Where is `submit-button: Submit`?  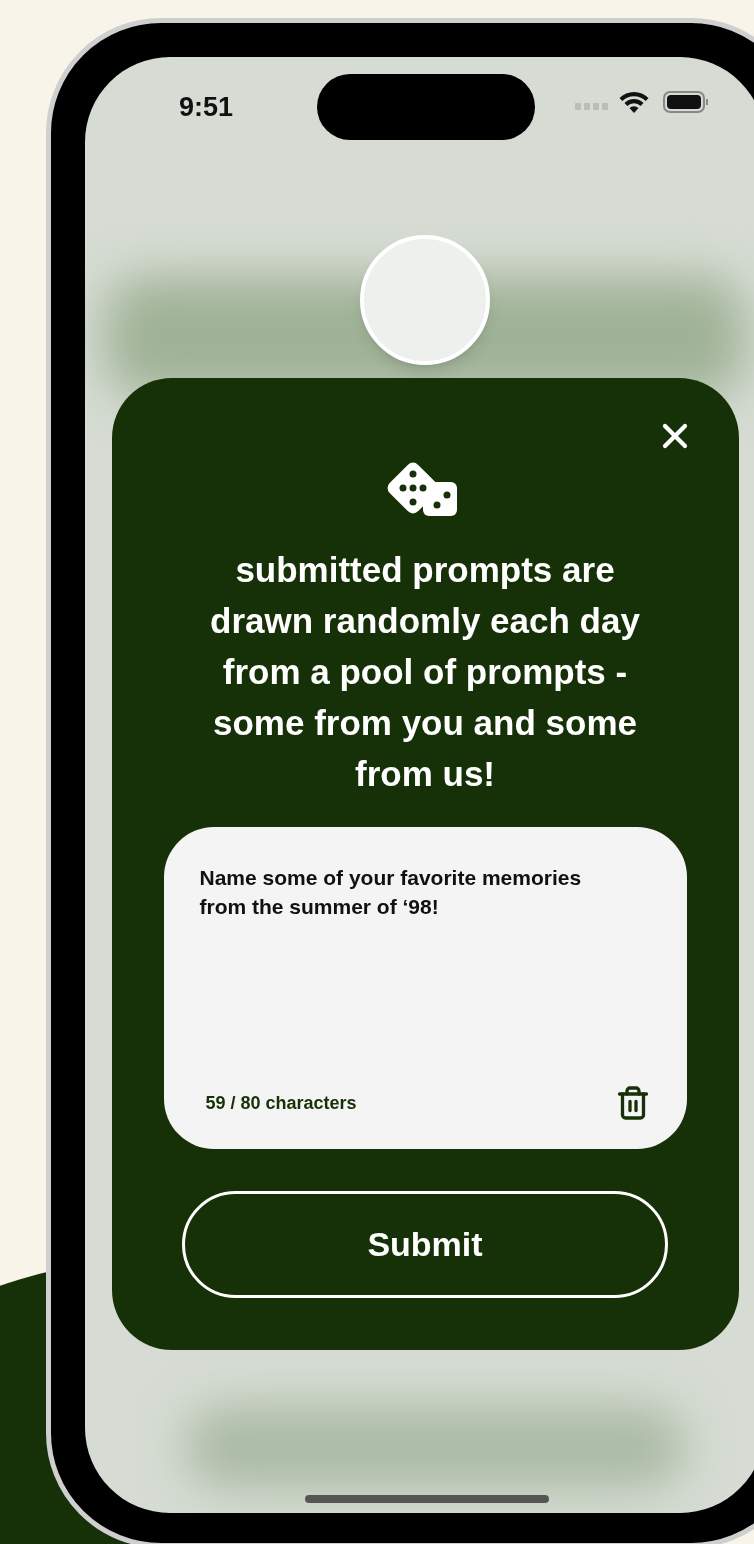 submit-button: Submit is located at coordinates (425, 1244).